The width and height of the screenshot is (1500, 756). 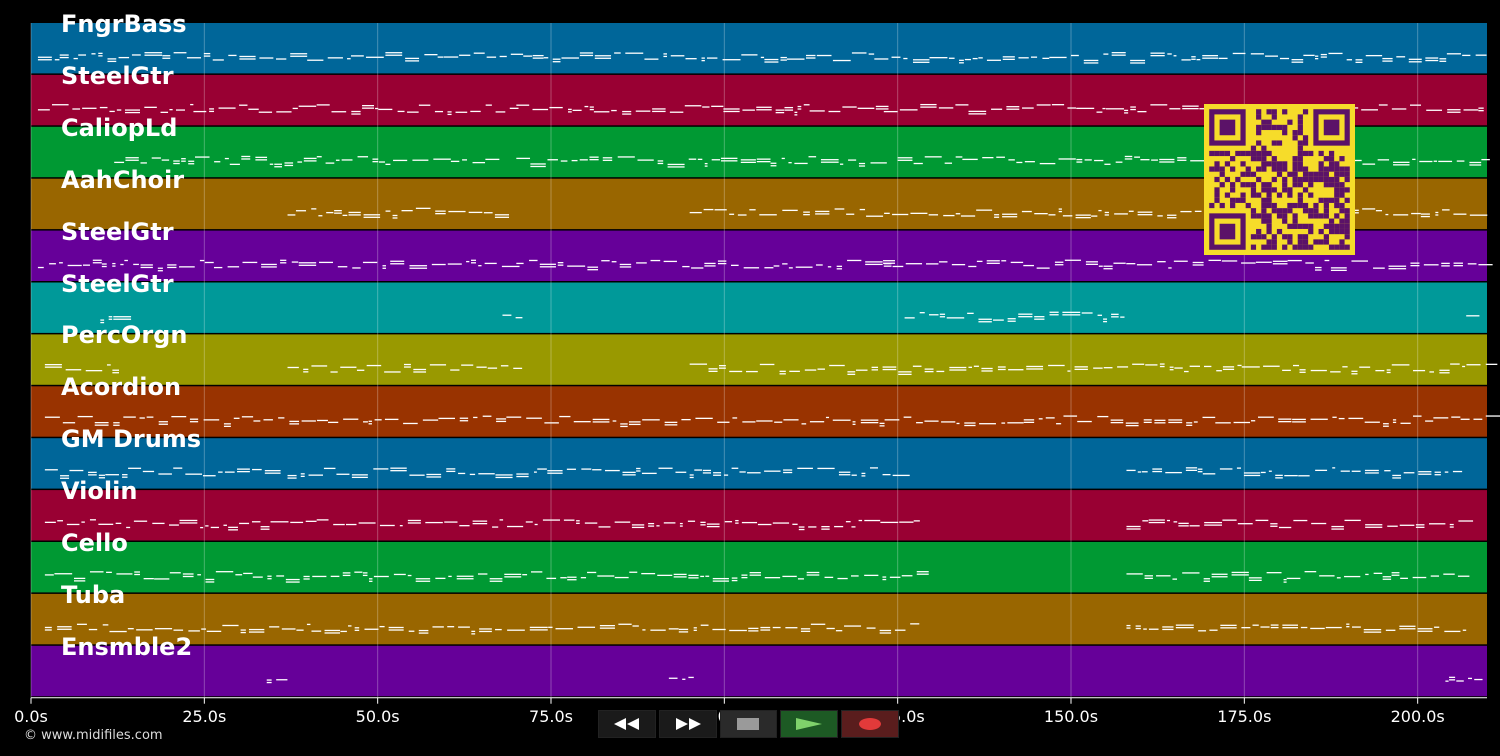 I want to click on transport-controls, so click(x=750, y=725).